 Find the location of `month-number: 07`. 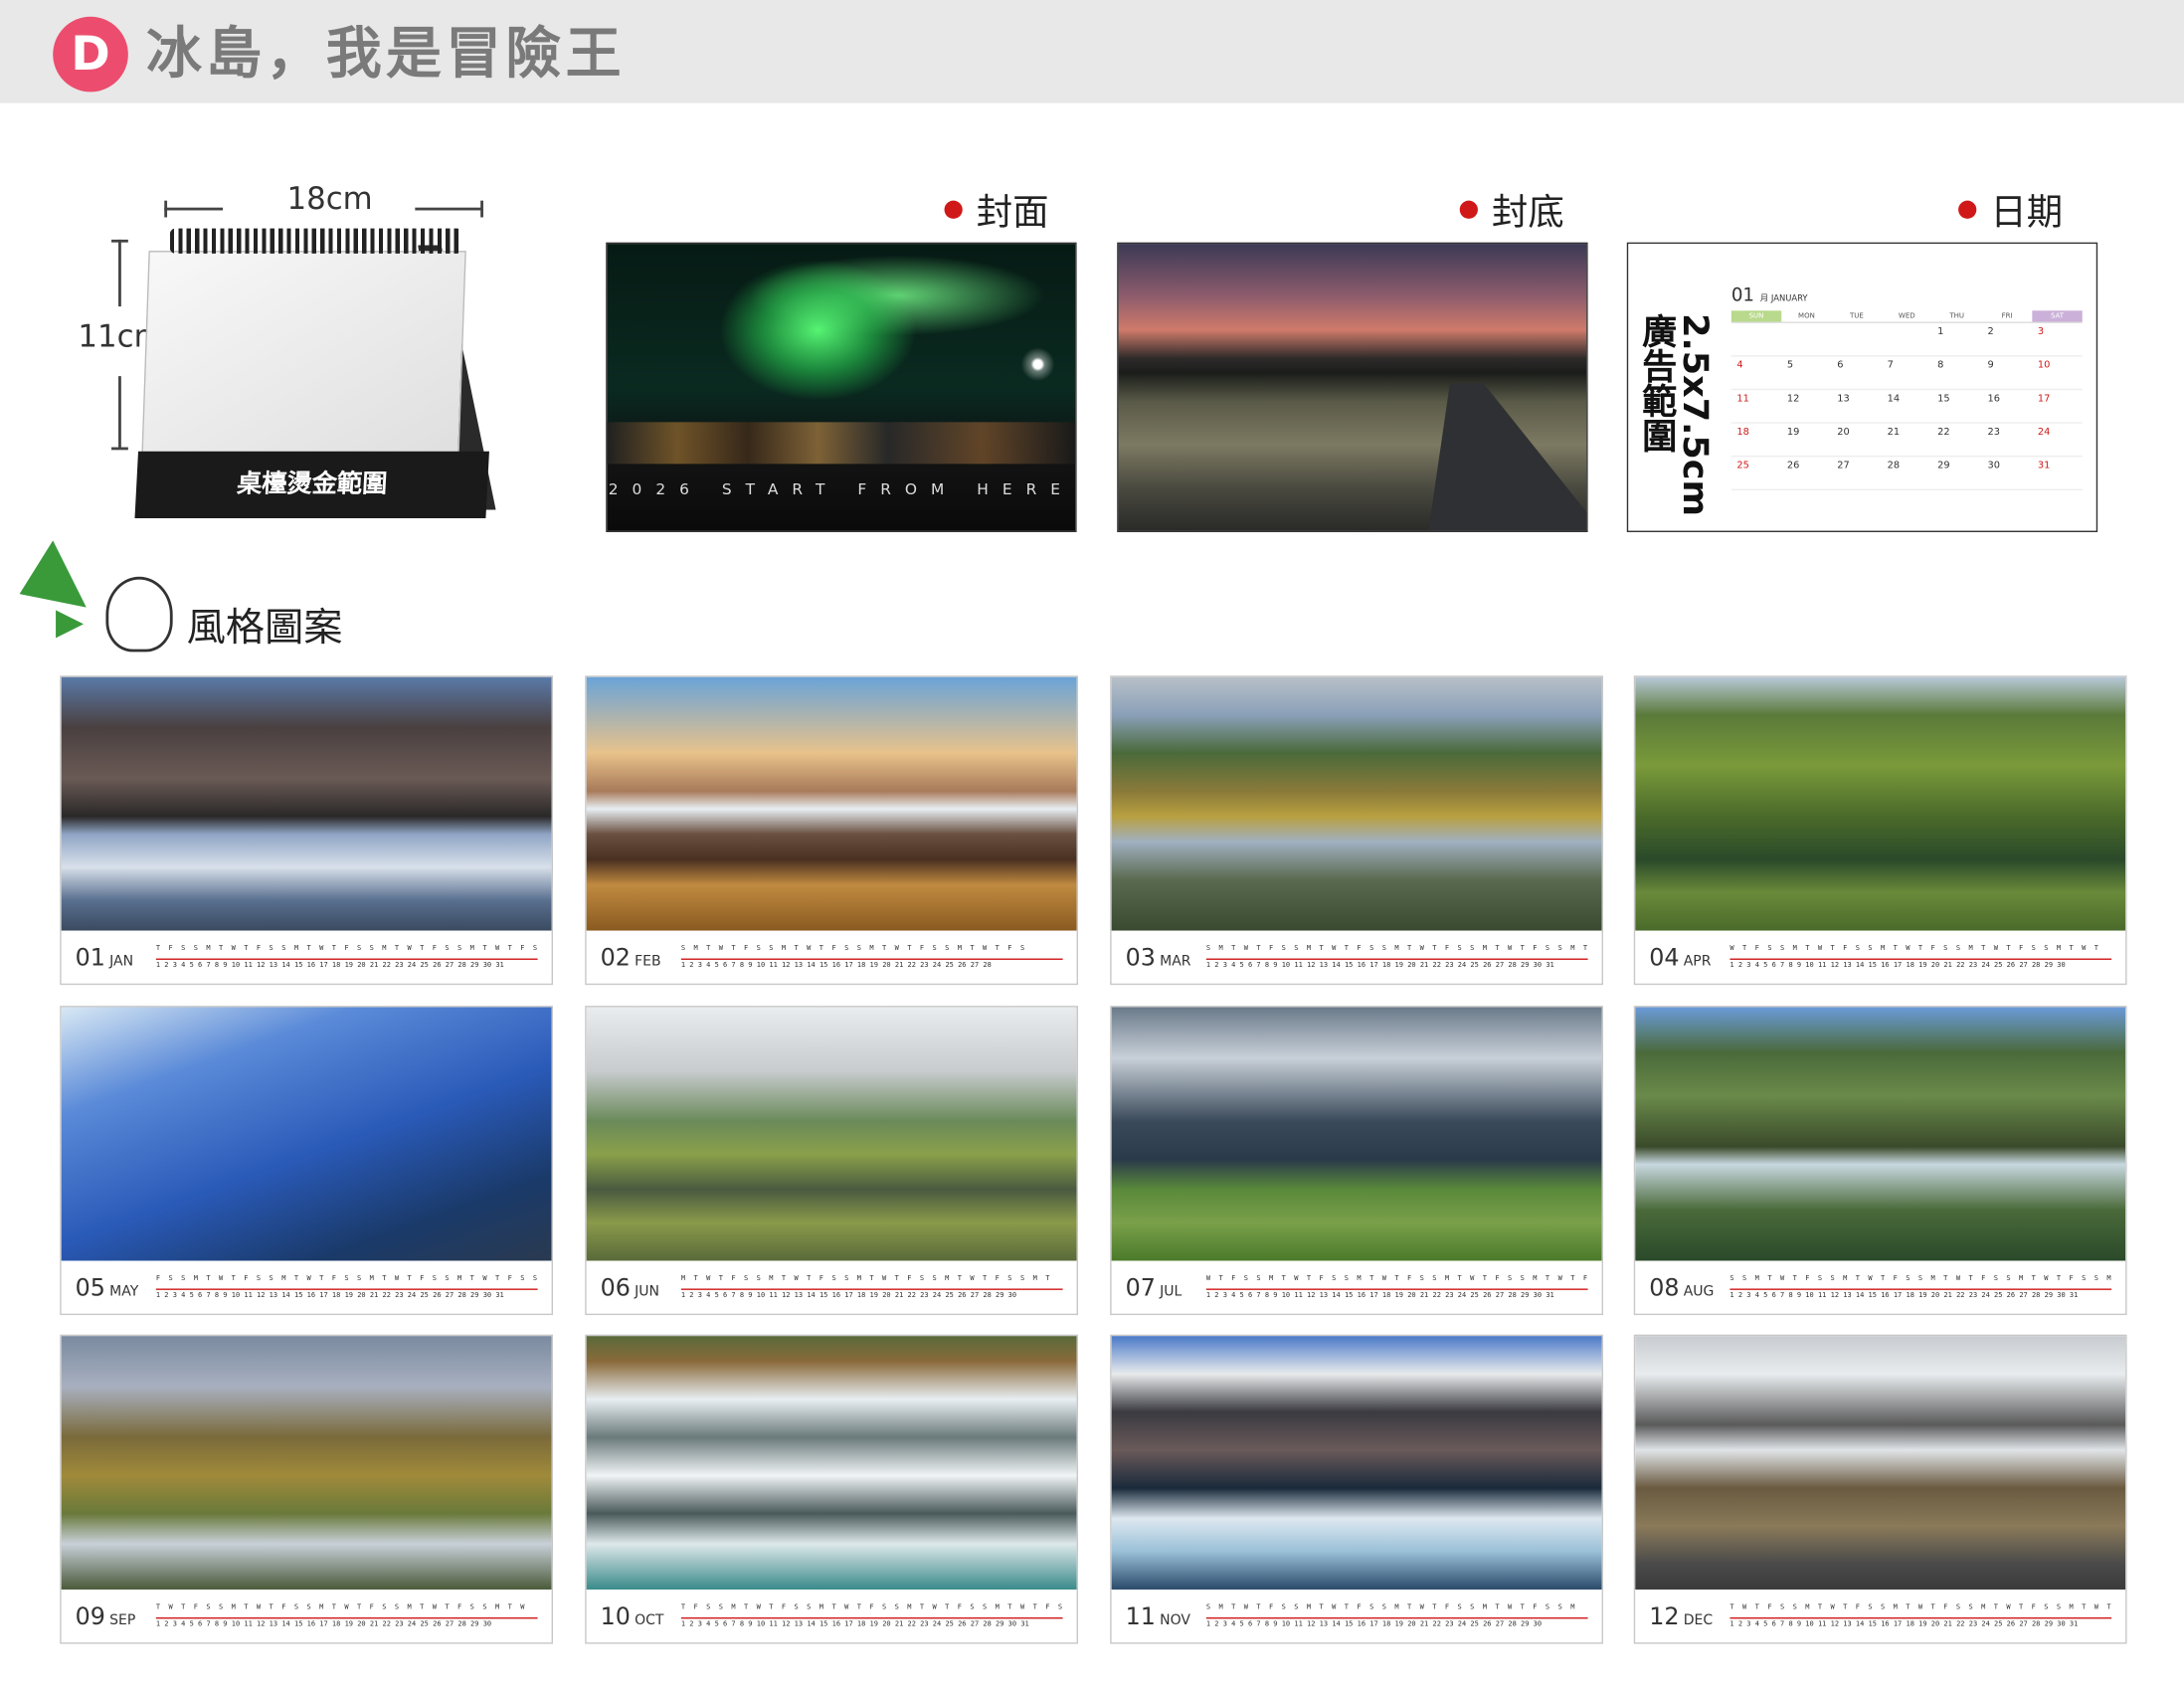

month-number: 07 is located at coordinates (1140, 1288).